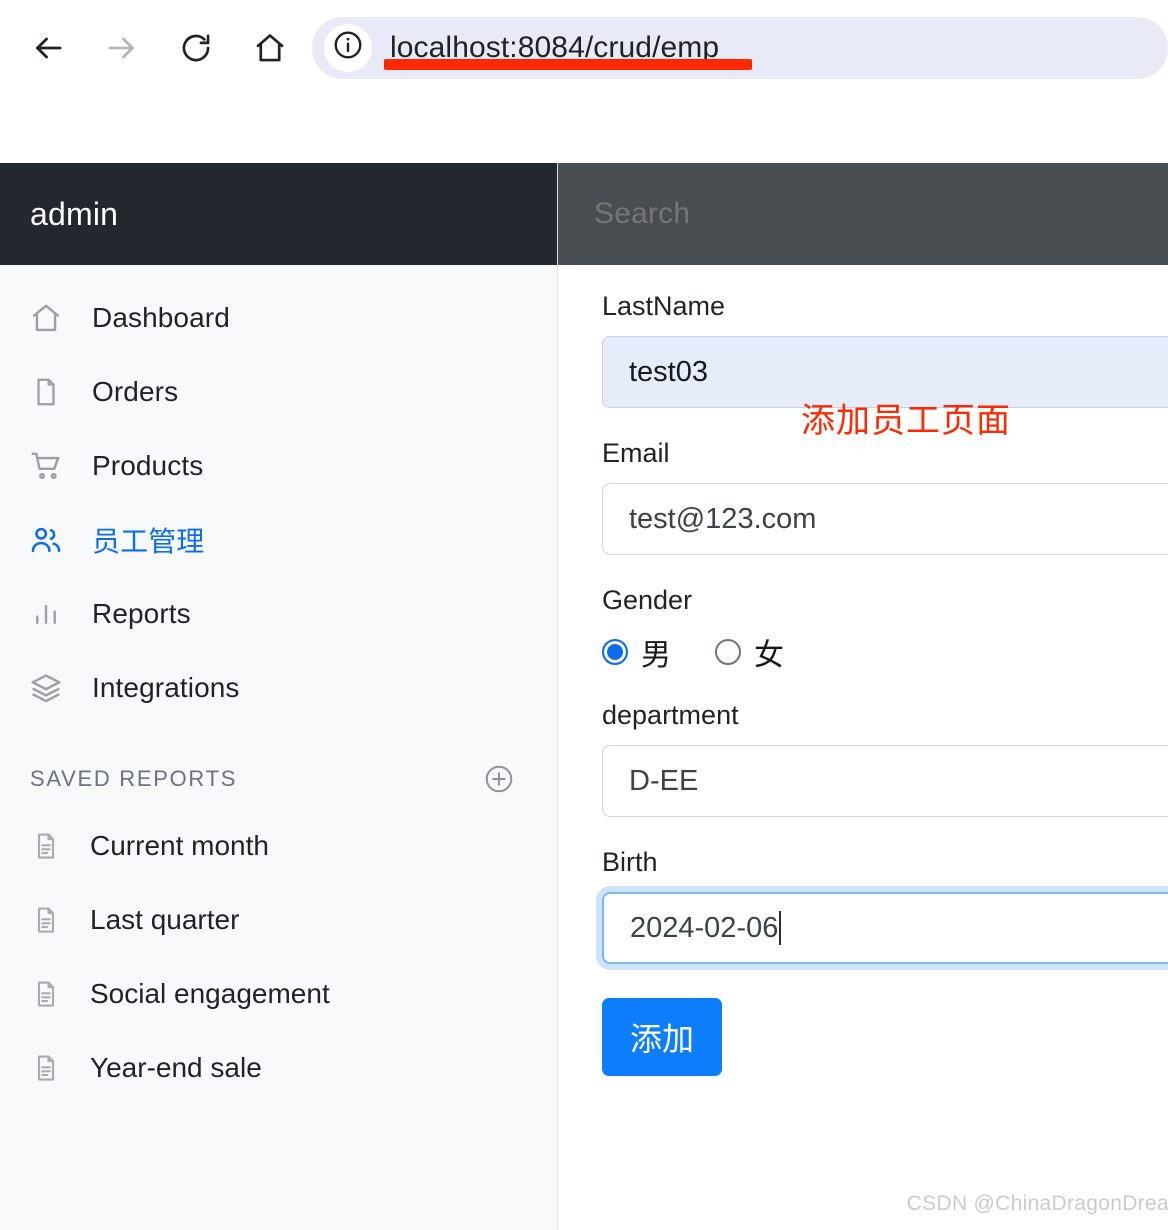 This screenshot has width=1168, height=1230. I want to click on sidebar-item-label: Orders, so click(135, 391).